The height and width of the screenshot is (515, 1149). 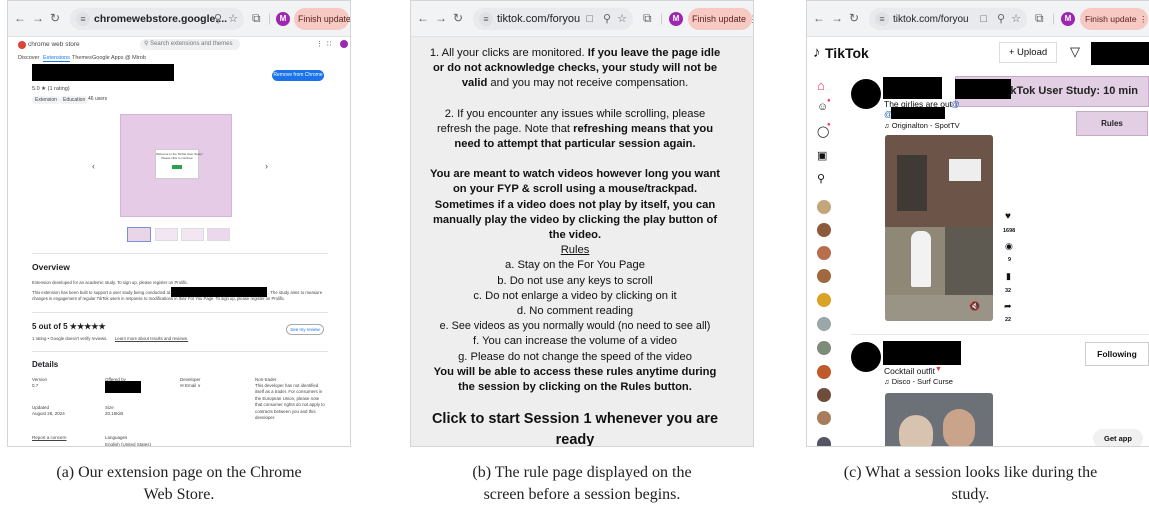 What do you see at coordinates (939, 228) in the screenshot?
I see `post-1-video: 🔇` at bounding box center [939, 228].